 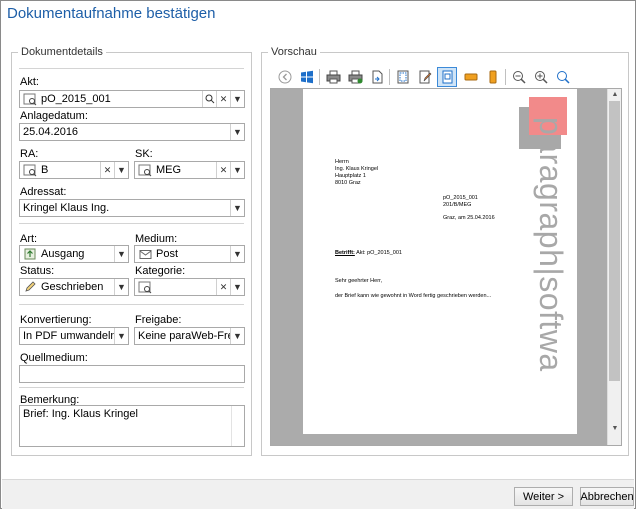 What do you see at coordinates (563, 77) in the screenshot?
I see `zoom-in-icon` at bounding box center [563, 77].